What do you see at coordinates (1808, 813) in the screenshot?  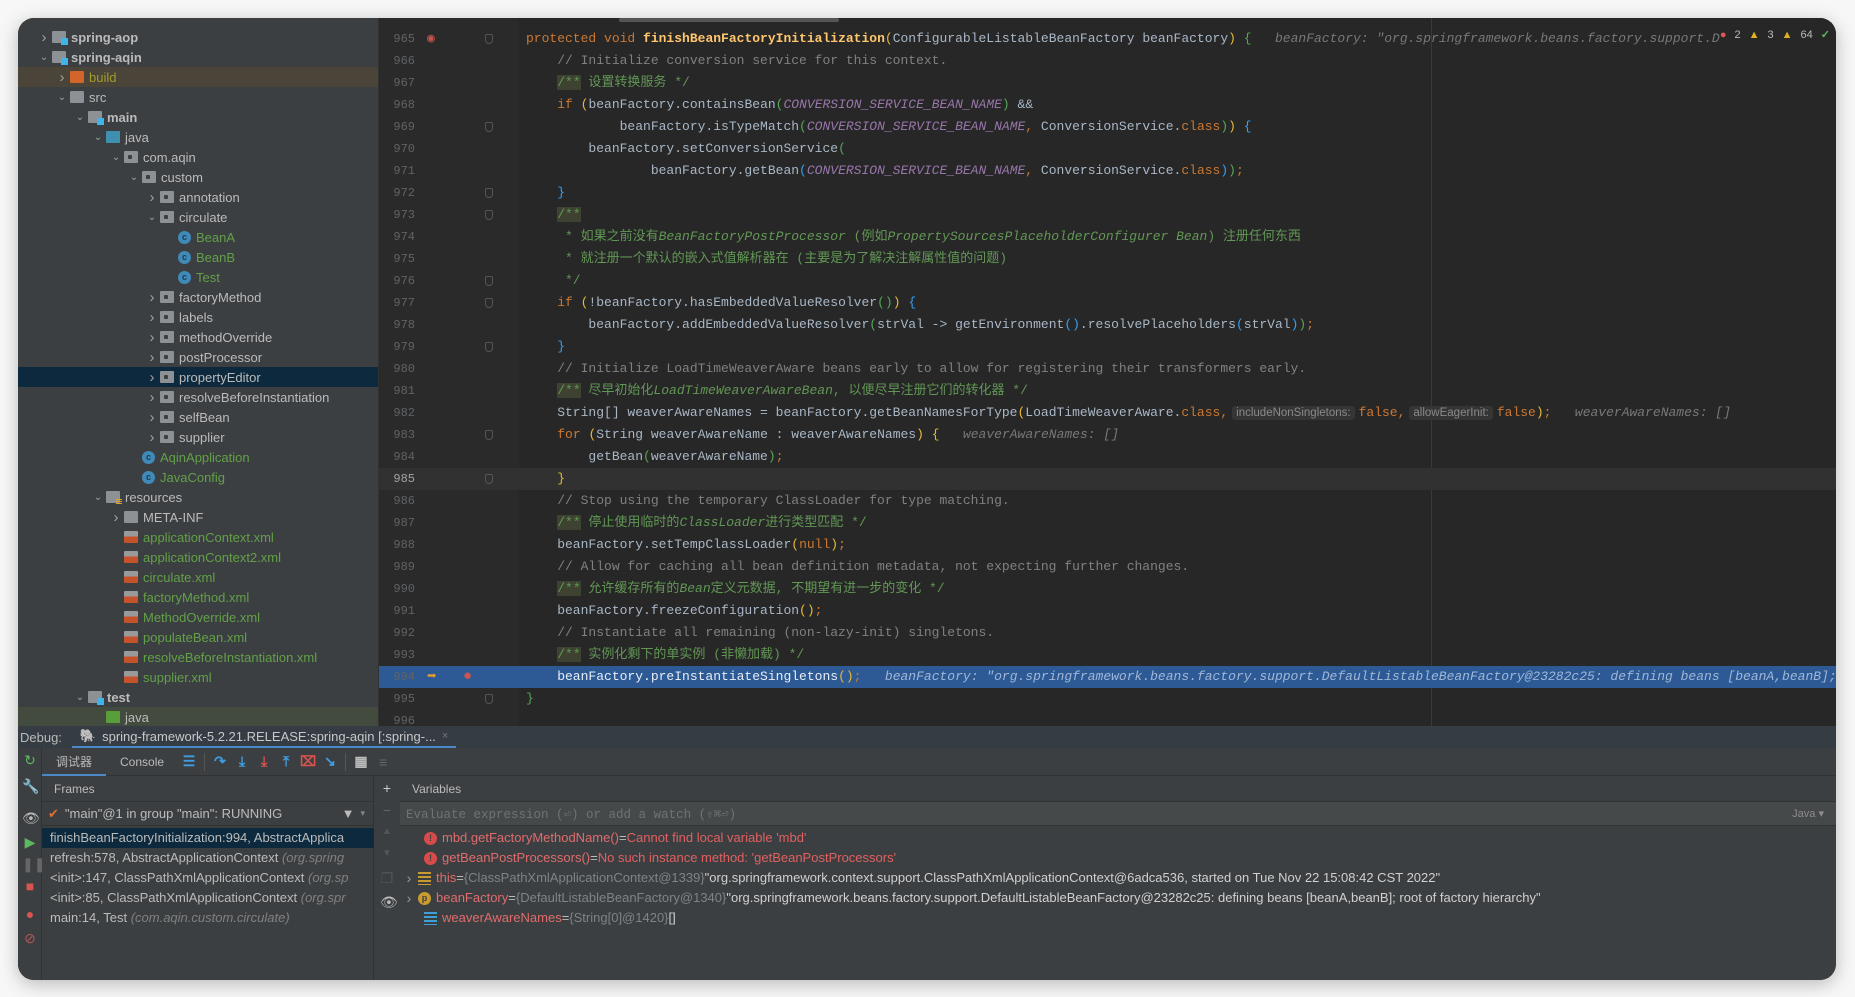 I see `language-dropdown: Java ▾` at bounding box center [1808, 813].